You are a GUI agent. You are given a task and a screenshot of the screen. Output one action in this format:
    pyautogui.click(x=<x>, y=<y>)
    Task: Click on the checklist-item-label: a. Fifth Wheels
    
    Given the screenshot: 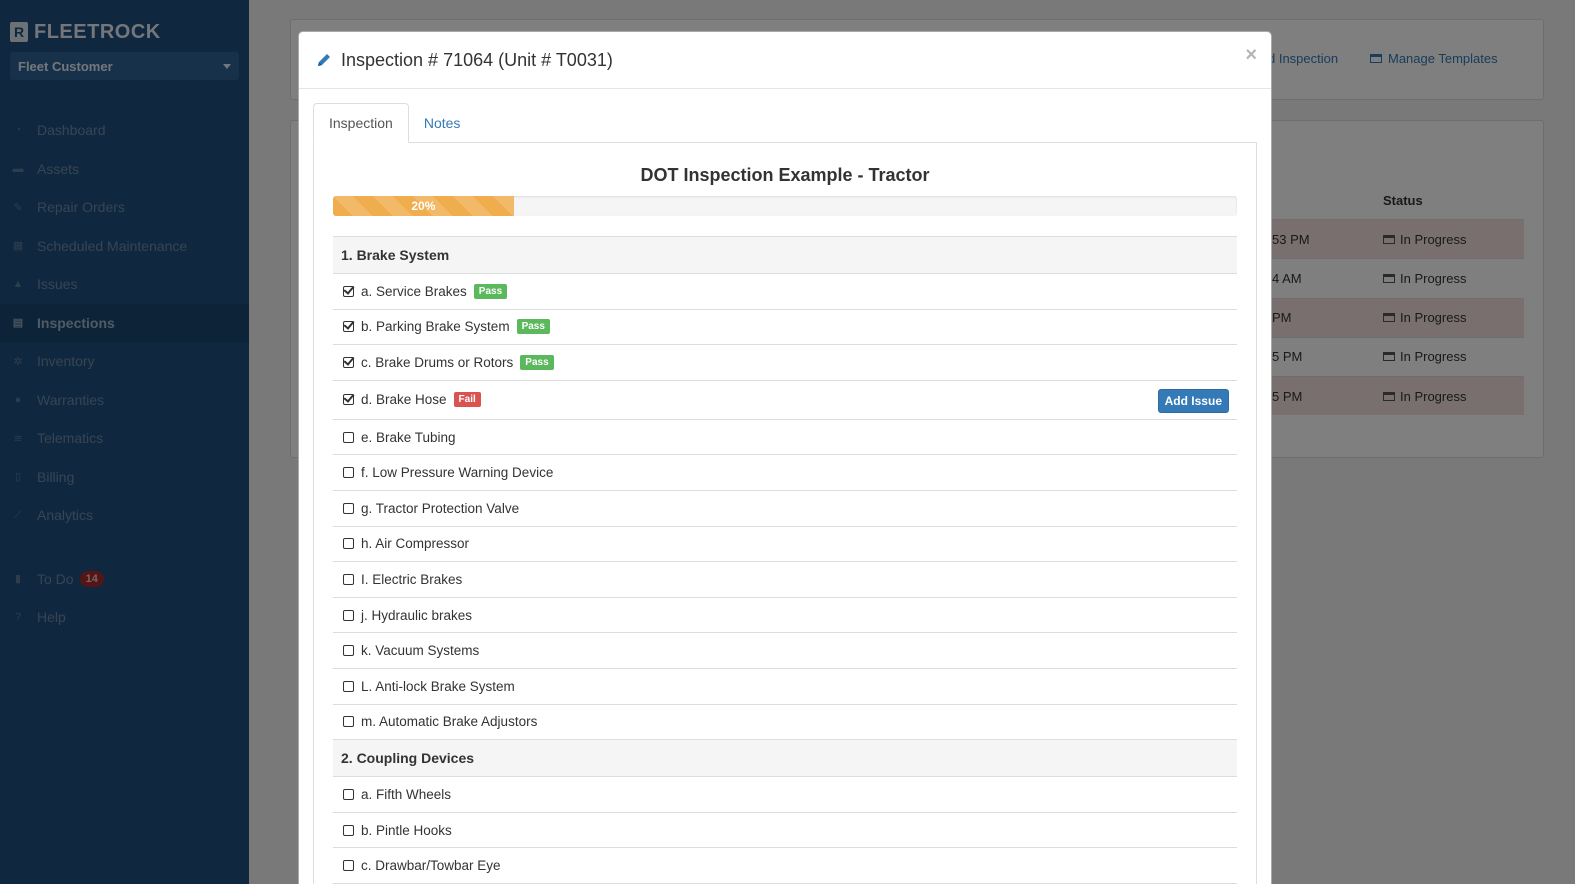 What is the action you would take?
    pyautogui.click(x=406, y=794)
    